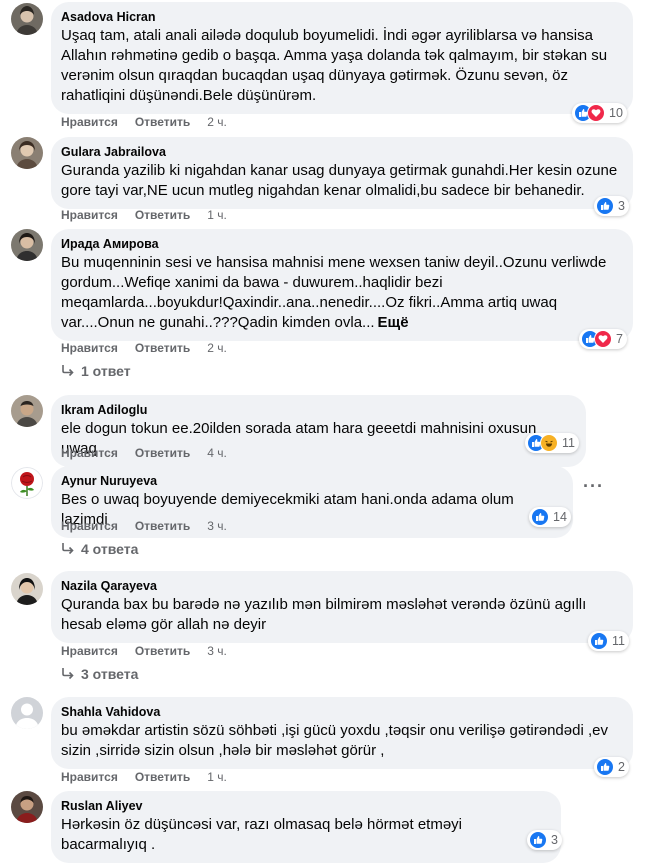 The image size is (666, 863). Describe the element at coordinates (311, 481) in the screenshot. I see `comment-author: Aynur Nuruyeva` at that location.